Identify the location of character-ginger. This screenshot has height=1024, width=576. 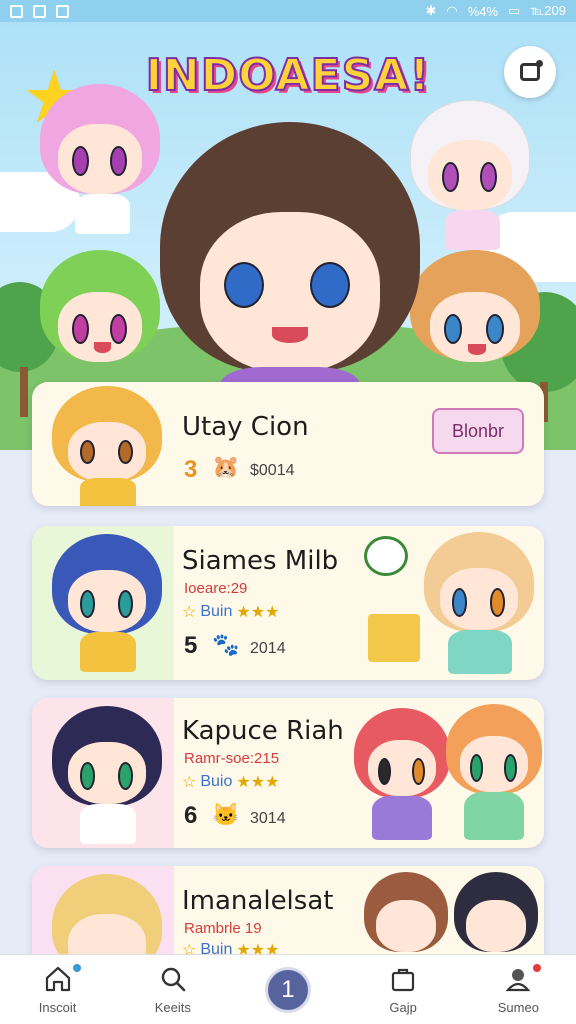
(494, 774).